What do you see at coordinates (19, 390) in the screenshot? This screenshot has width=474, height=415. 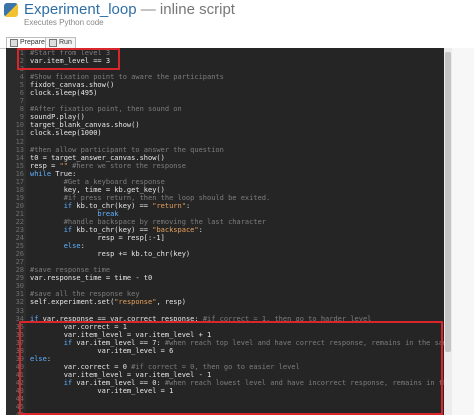 I see `line-number: 43` at bounding box center [19, 390].